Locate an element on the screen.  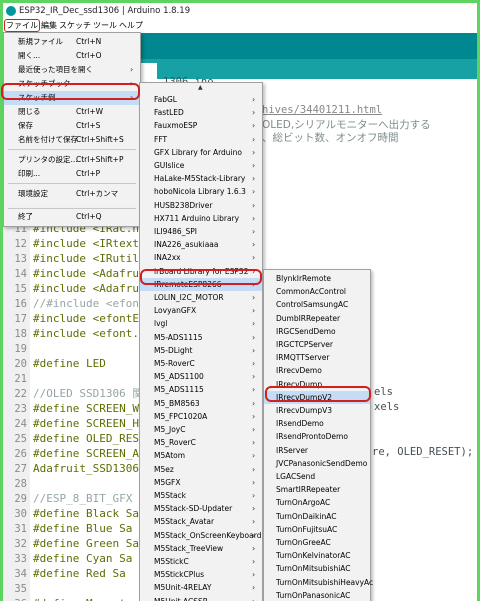
examples-menu-item: GFX Library for Arduino › is located at coordinates (201, 152).